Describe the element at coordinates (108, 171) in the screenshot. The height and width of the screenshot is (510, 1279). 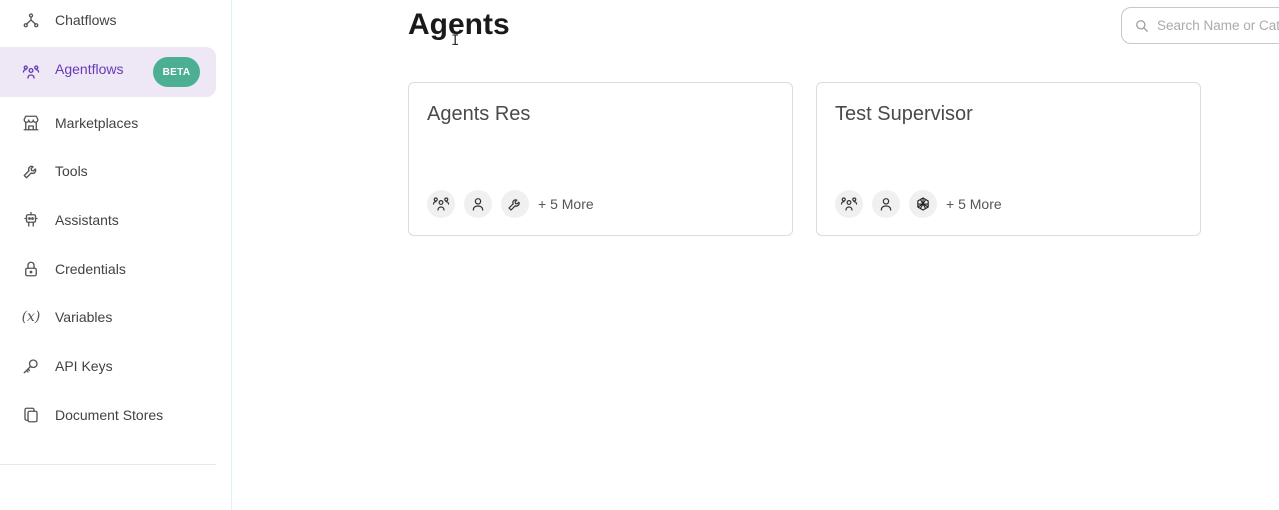
I see `sidebar-item-tools: Tools` at that location.